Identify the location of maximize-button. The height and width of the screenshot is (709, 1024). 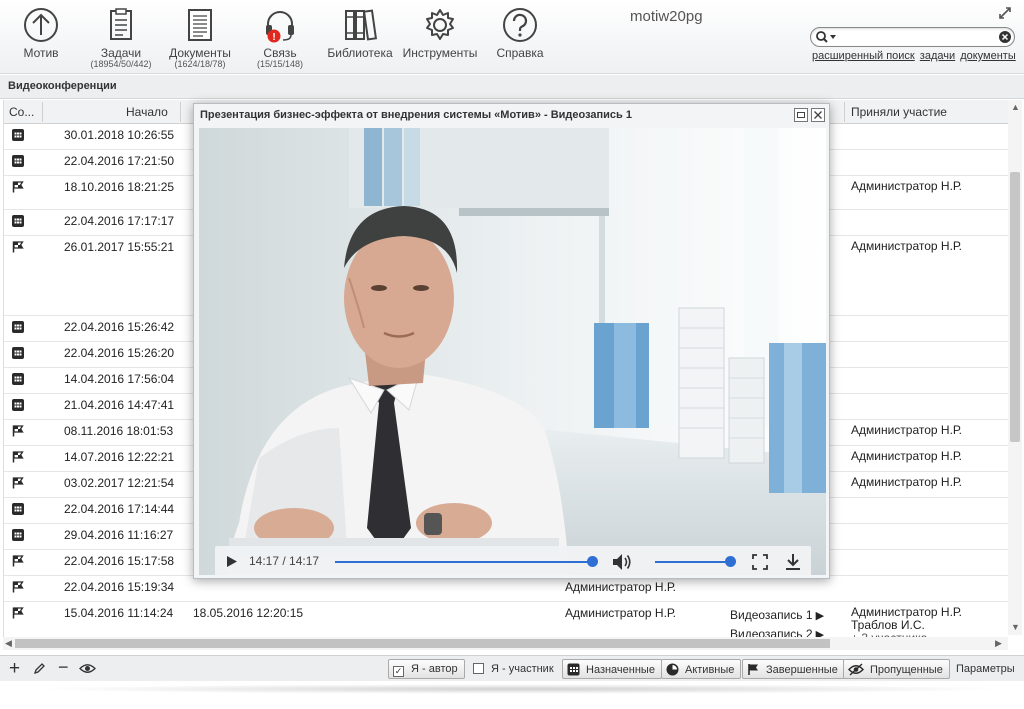
(801, 115).